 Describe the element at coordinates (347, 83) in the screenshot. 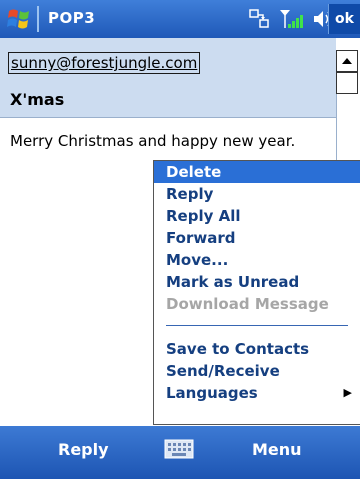

I see `scrollbar-thumb` at that location.